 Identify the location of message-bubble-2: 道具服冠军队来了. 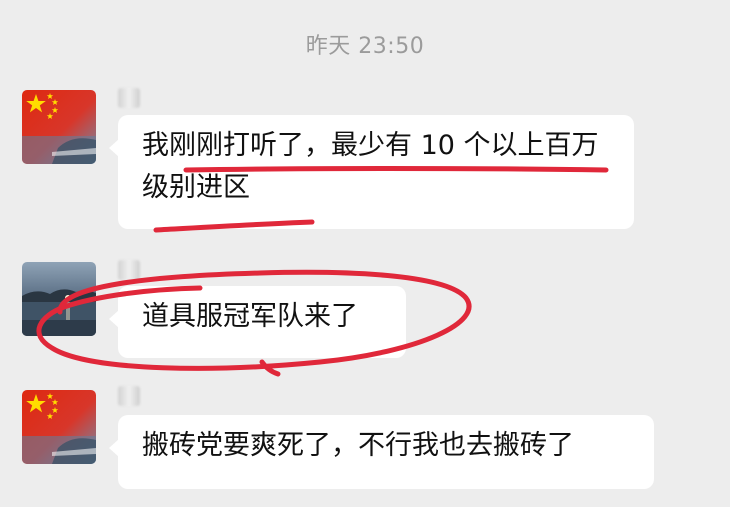
(257, 322).